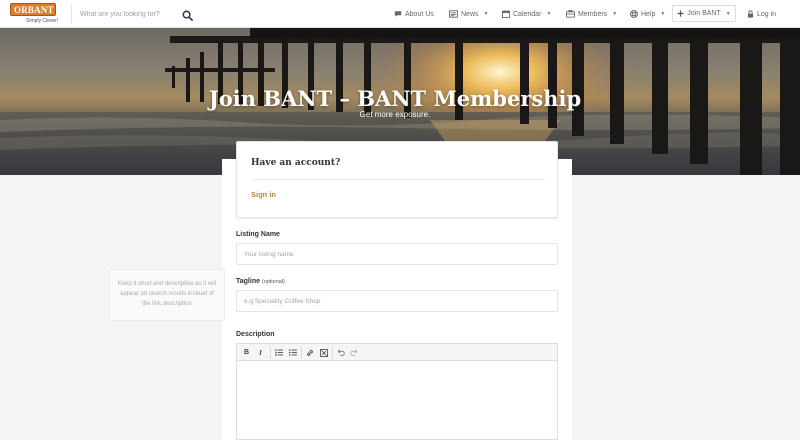 This screenshot has height=440, width=800. Describe the element at coordinates (296, 163) in the screenshot. I see `have-account-title: Have an account?` at that location.